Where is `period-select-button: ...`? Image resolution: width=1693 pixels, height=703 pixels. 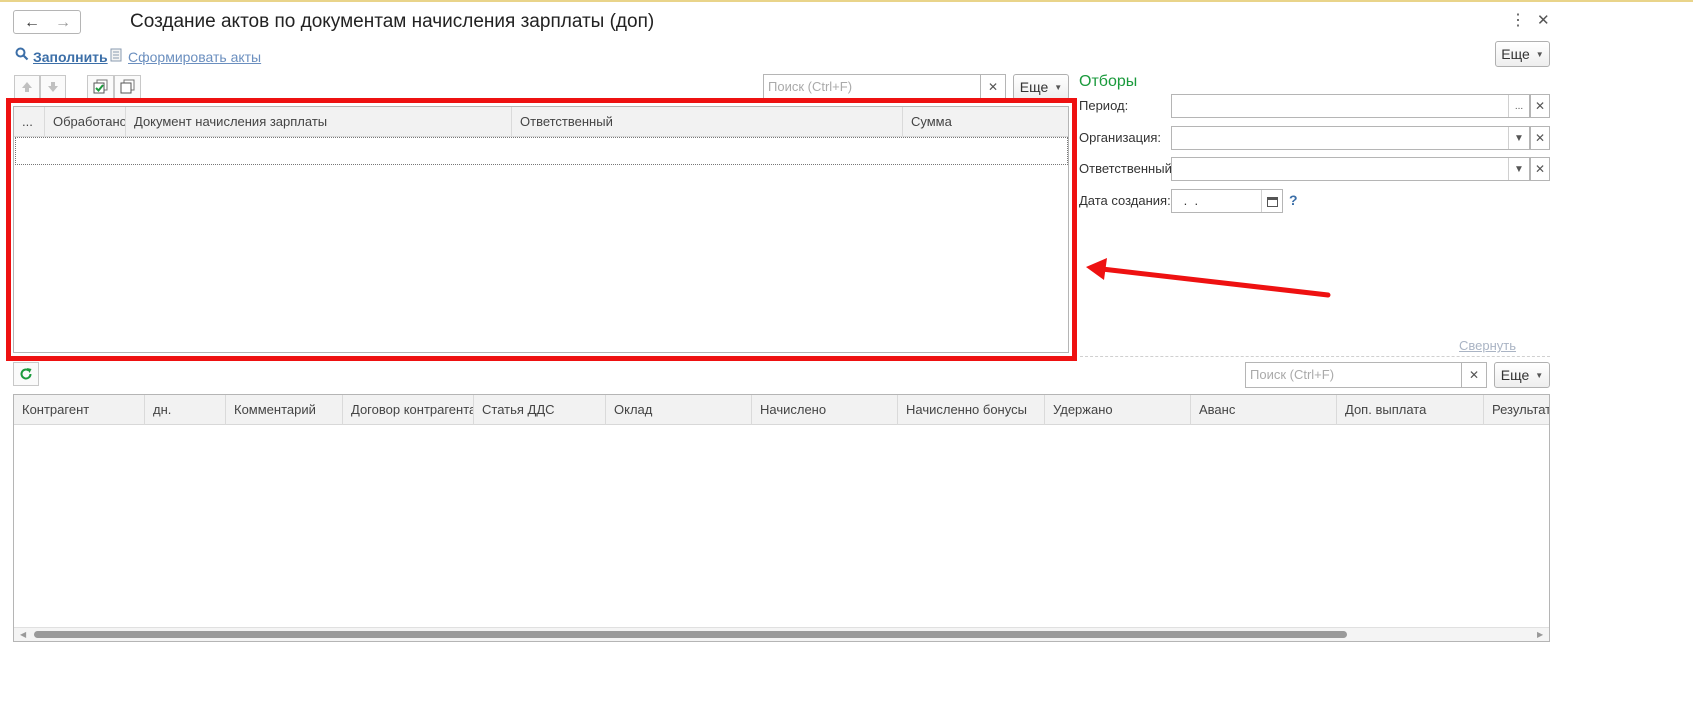
period-select-button: ... is located at coordinates (1518, 106).